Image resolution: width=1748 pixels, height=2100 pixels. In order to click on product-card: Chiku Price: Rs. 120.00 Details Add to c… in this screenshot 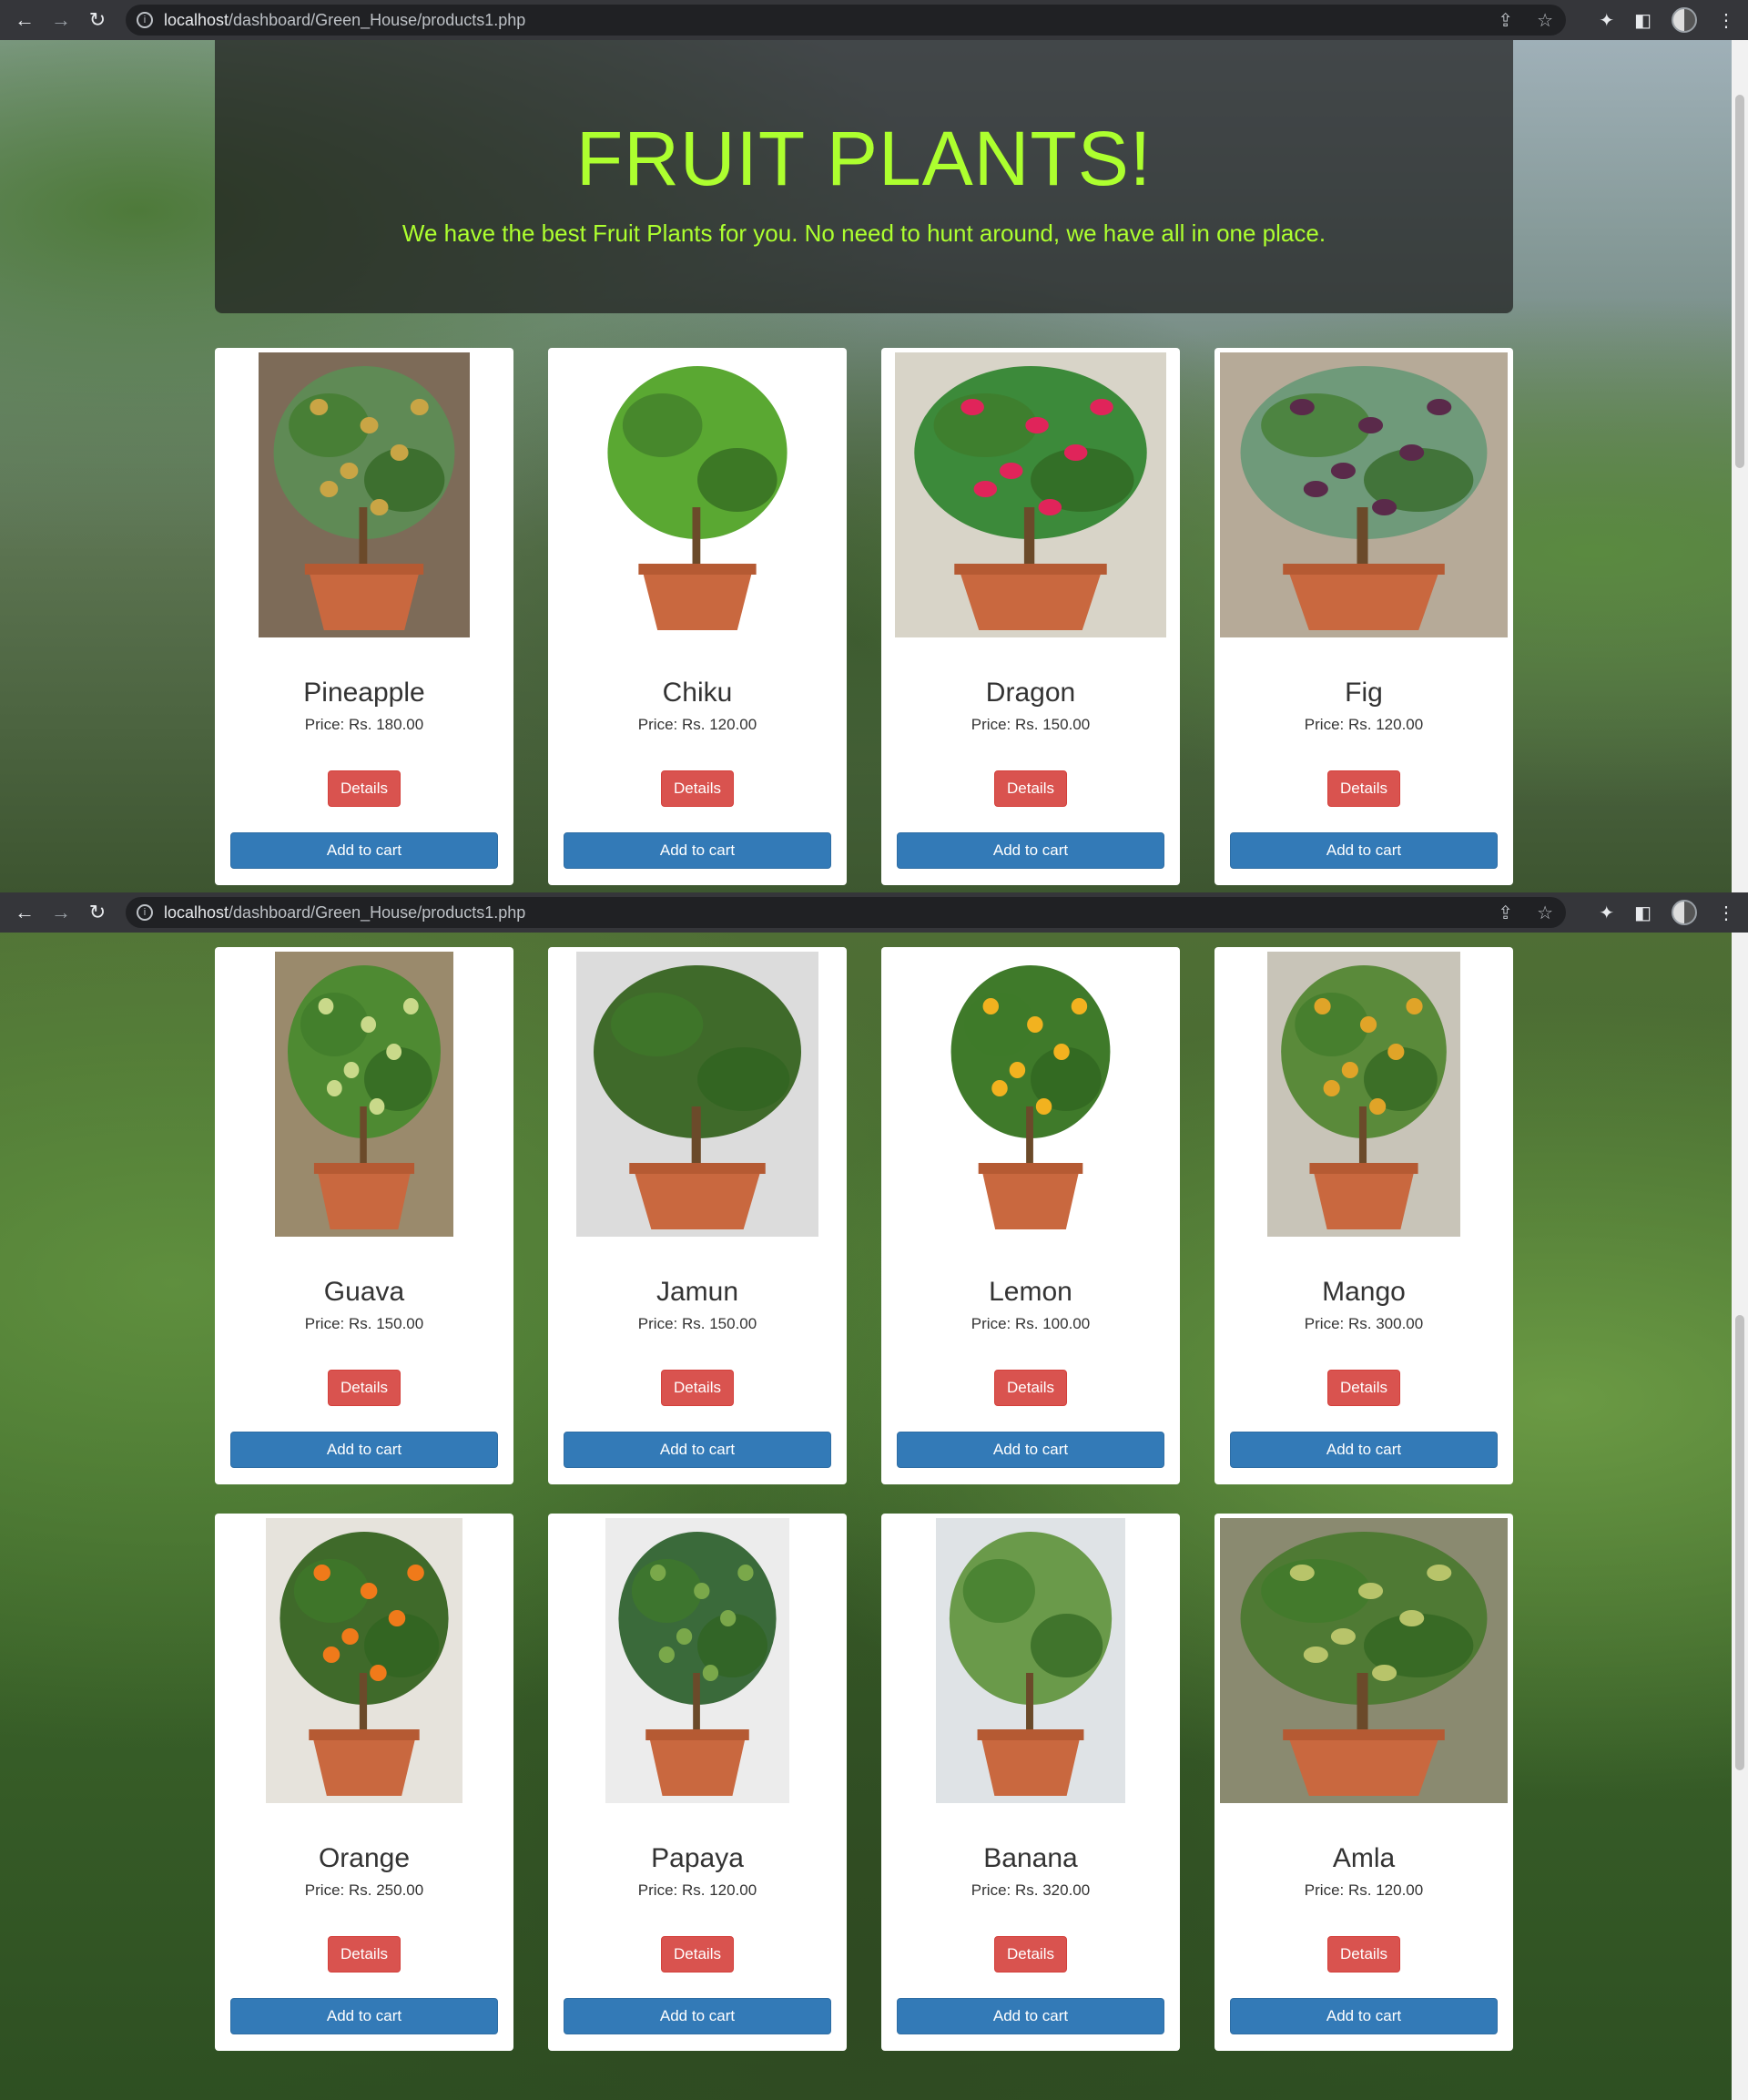, I will do `click(697, 616)`.